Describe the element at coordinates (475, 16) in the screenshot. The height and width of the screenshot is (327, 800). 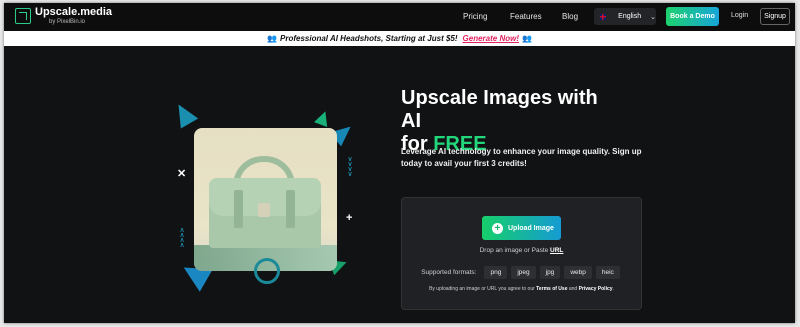
I see `nav-pricing: Pricing` at that location.